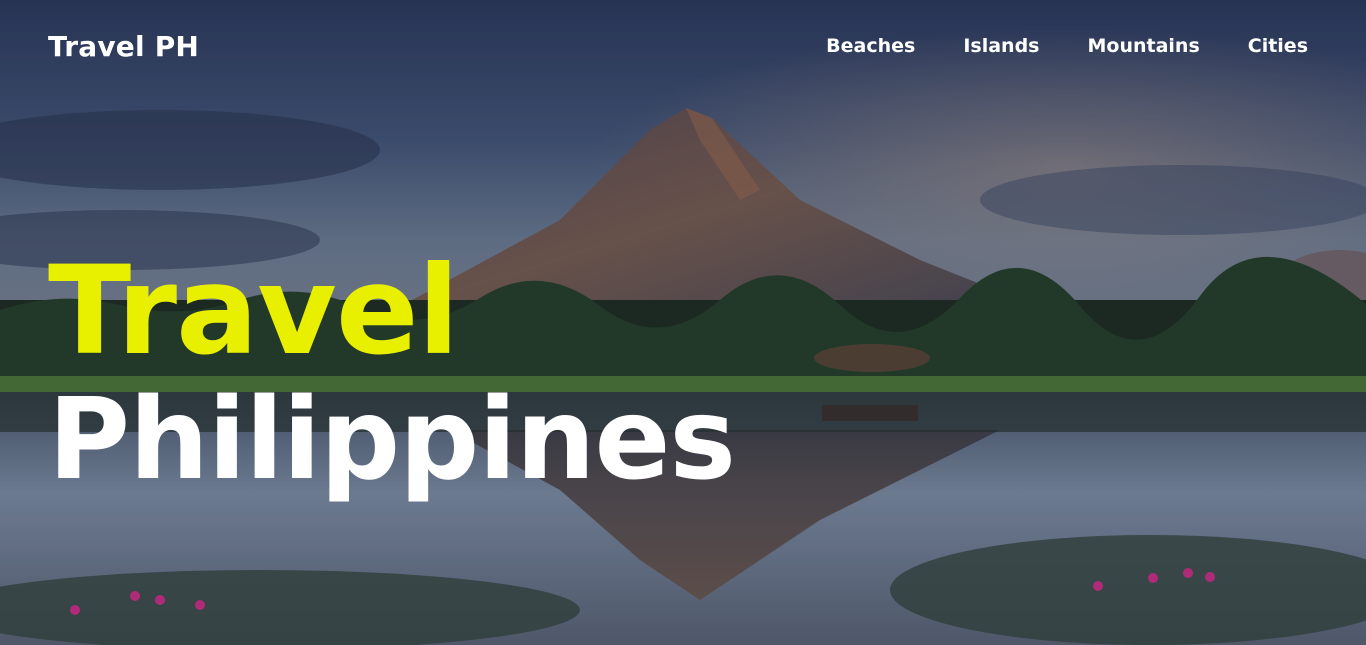  I want to click on nav-link-mountains: Mountains, so click(1143, 46).